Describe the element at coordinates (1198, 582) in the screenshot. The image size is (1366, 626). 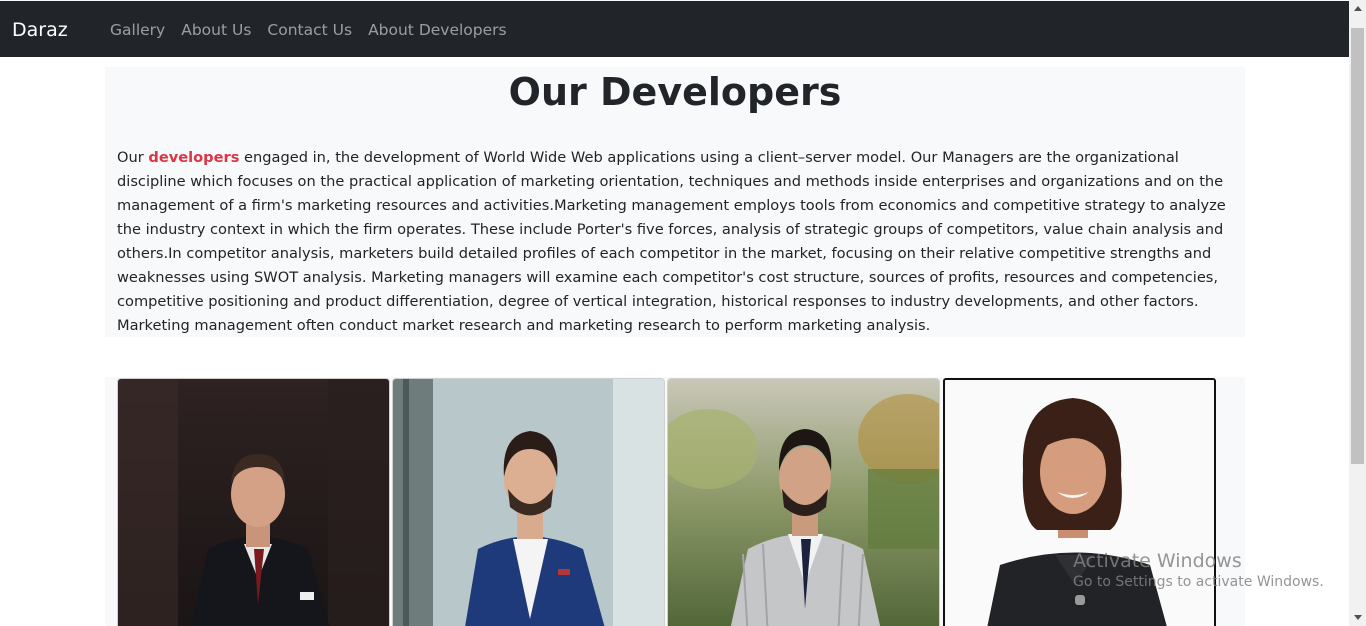
I see `watermark-subtitle: Go to Settings to activate Windows.` at that location.